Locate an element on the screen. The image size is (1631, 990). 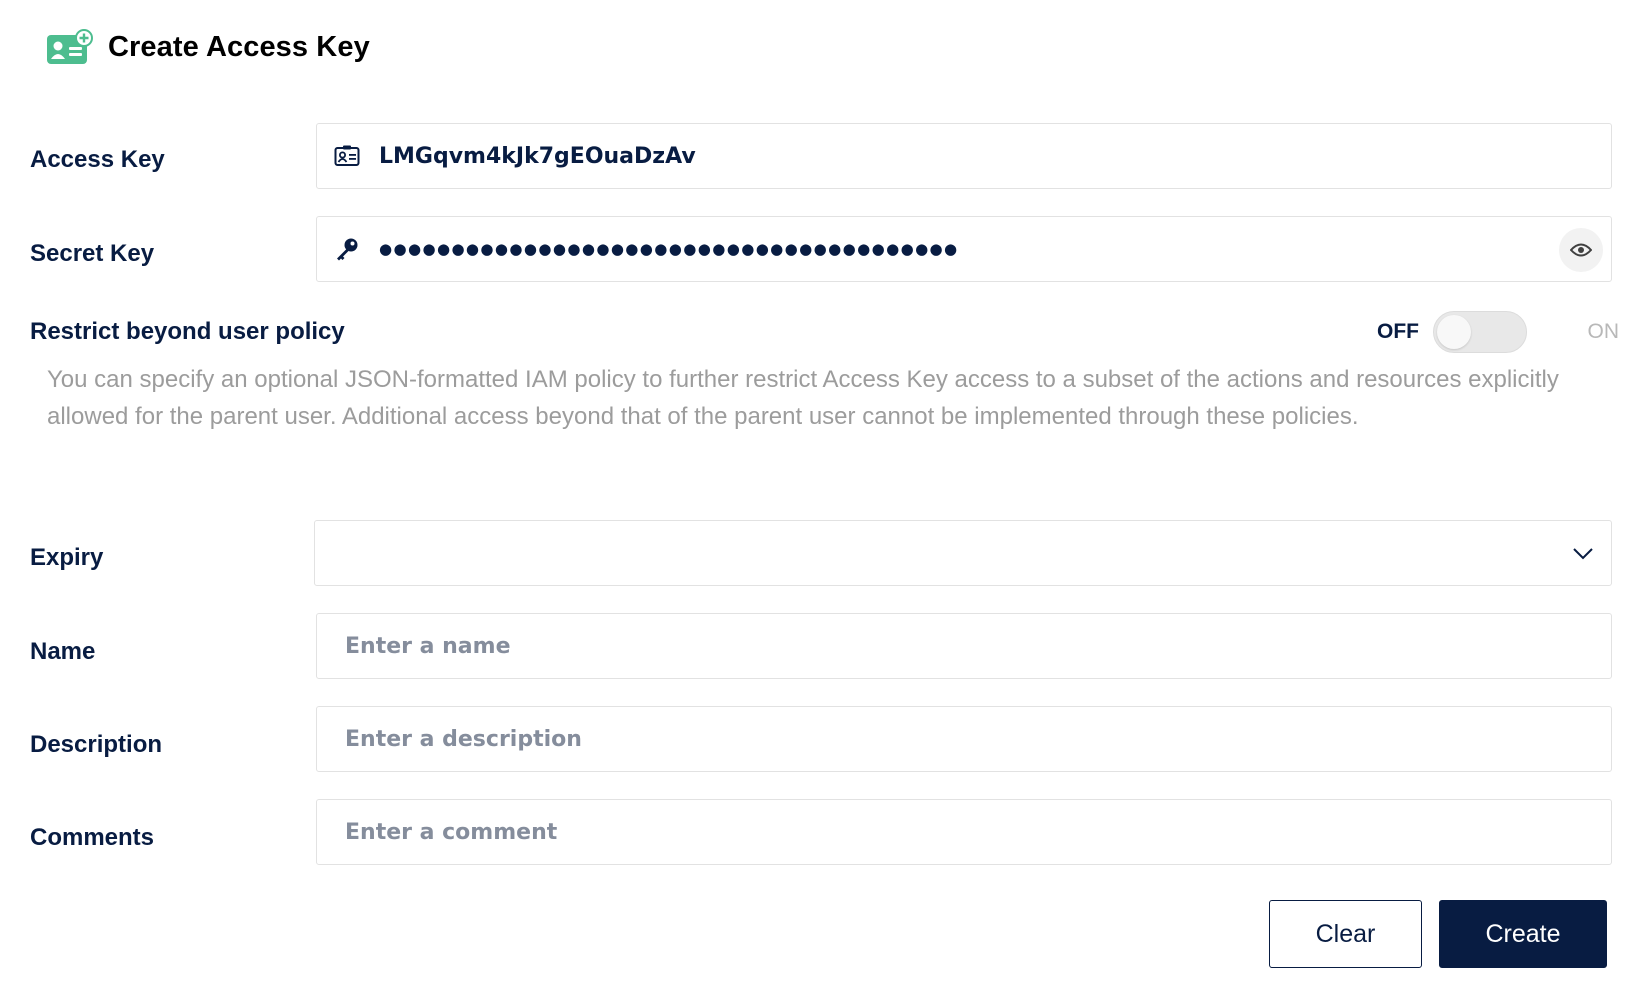
toggle-visibility-button is located at coordinates (1581, 250).